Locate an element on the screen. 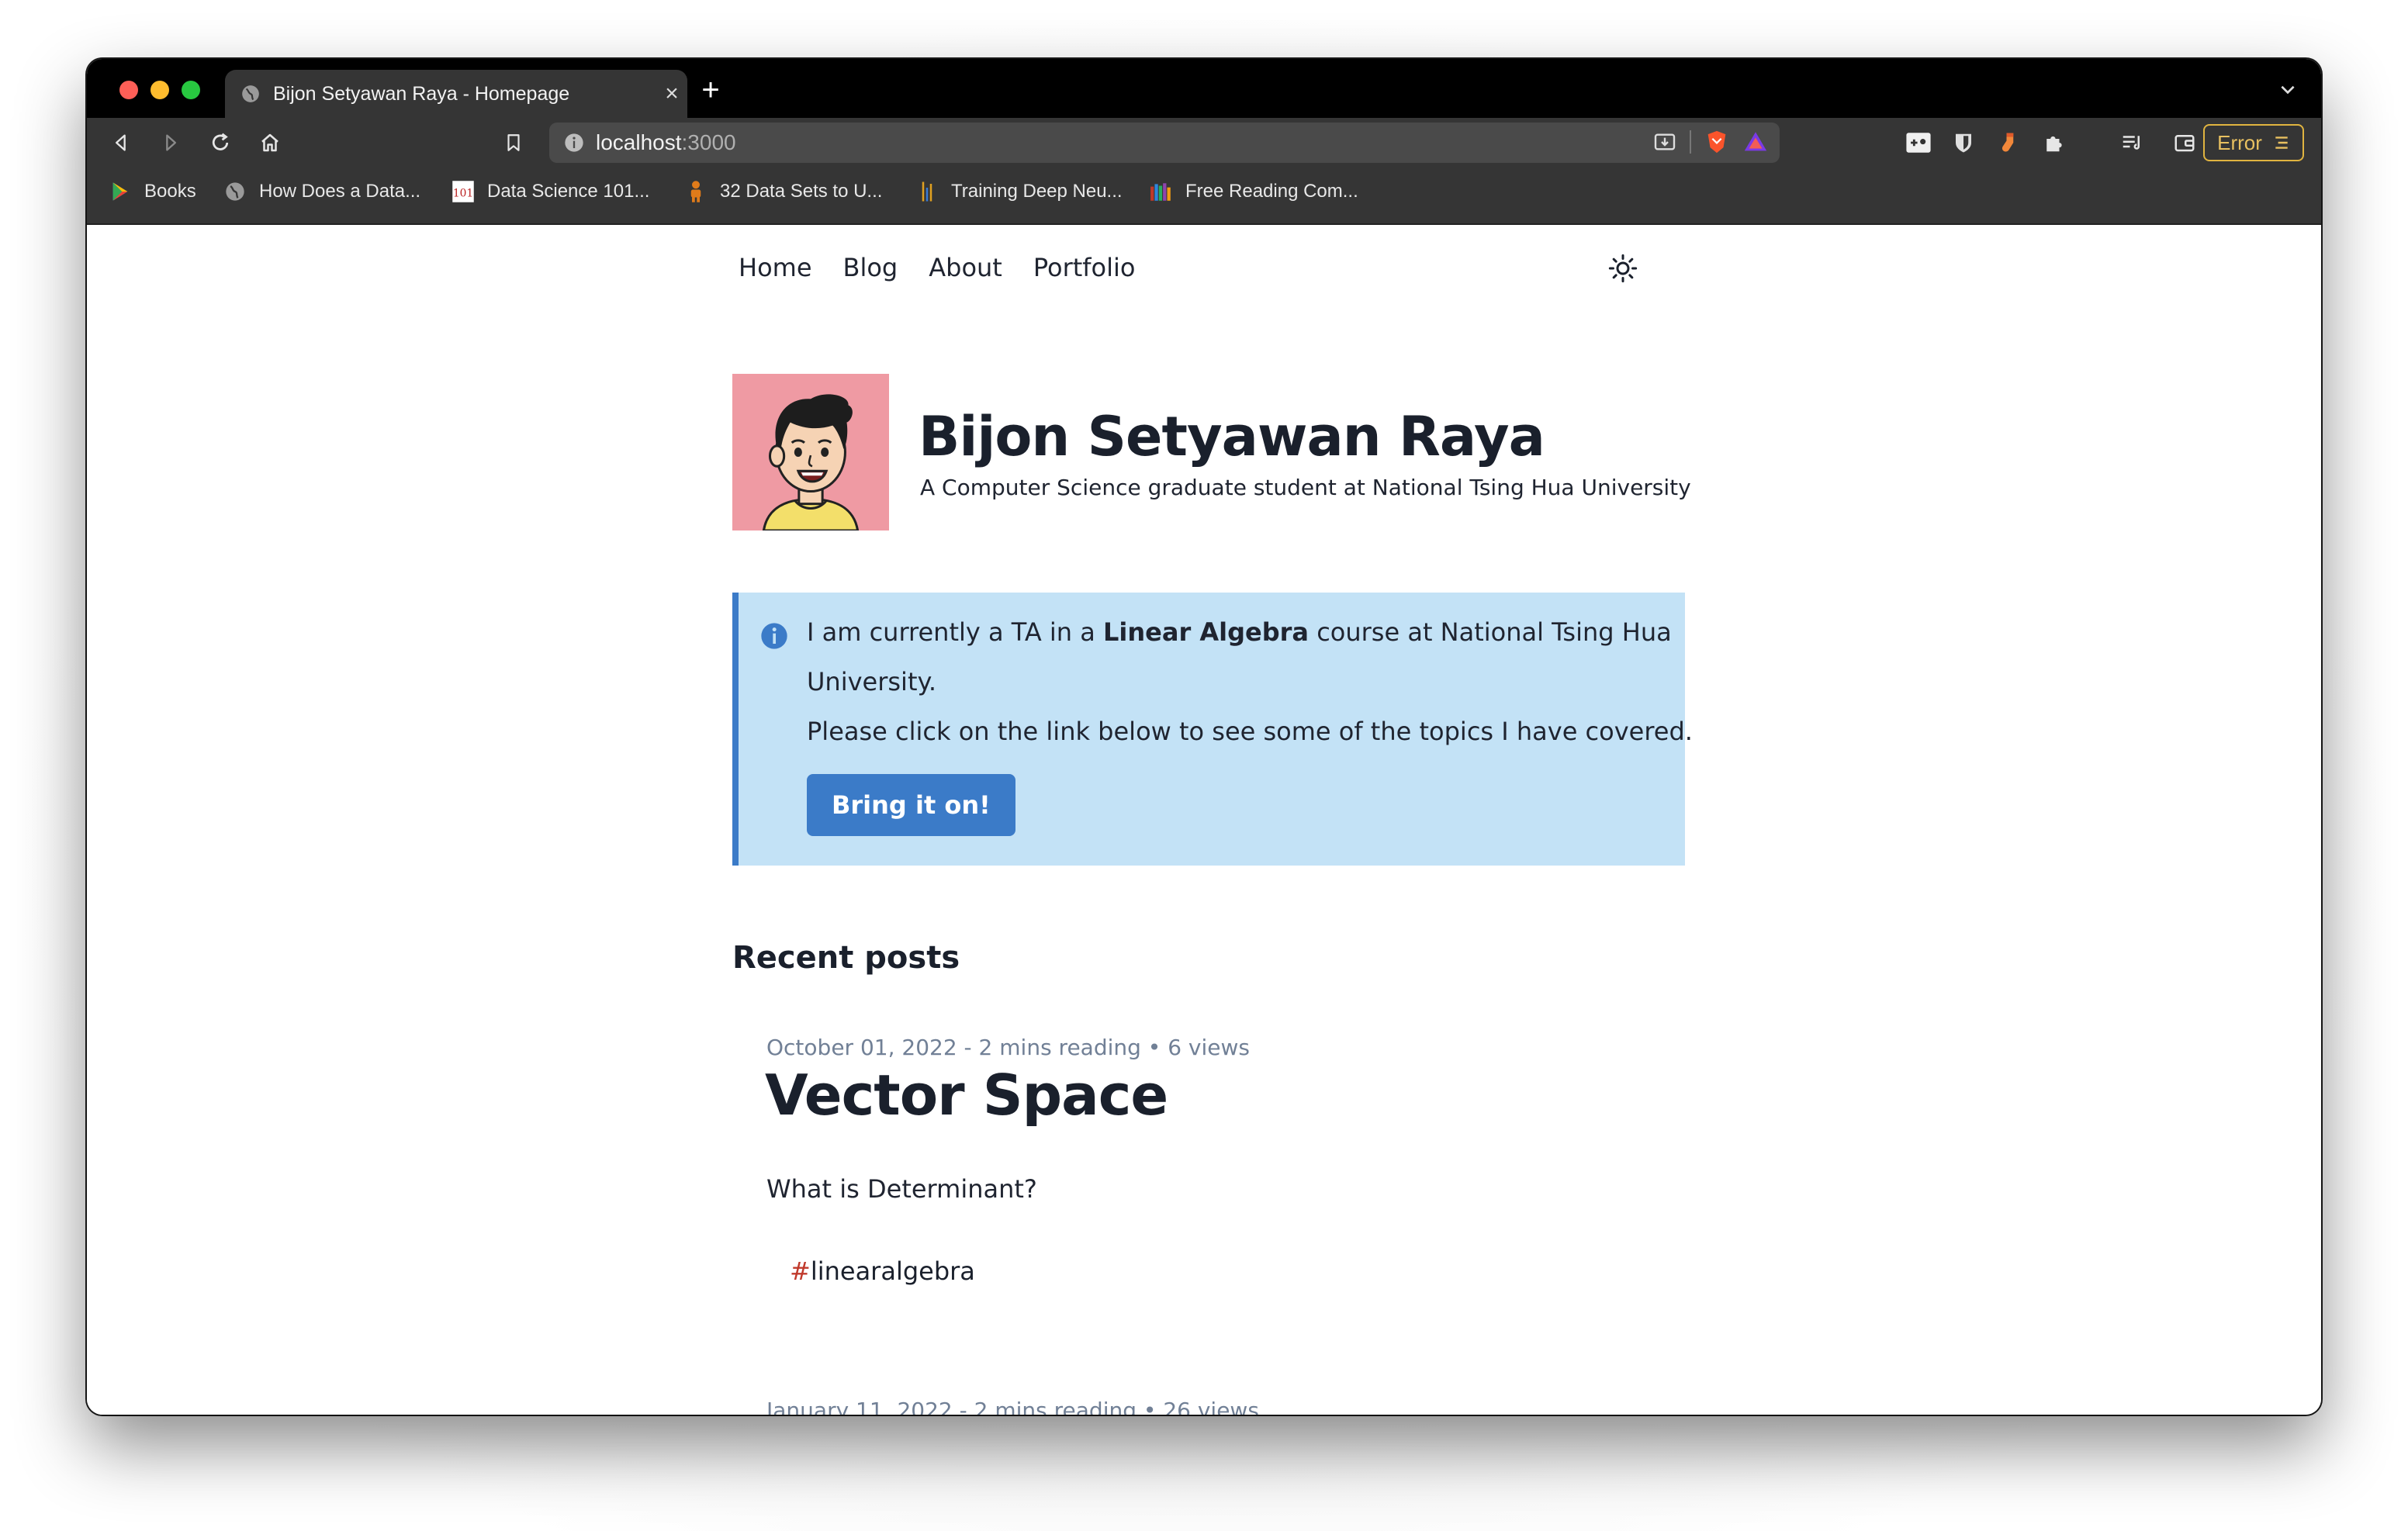 The width and height of the screenshot is (2408, 1531). tab-strip: Bijon Setyawan Raya - Homepage × + is located at coordinates (1204, 88).